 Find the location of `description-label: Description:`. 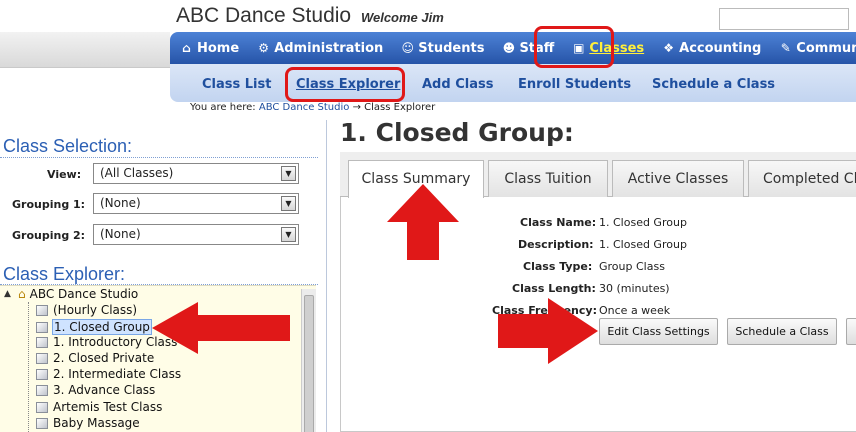

description-label: Description: is located at coordinates (556, 244).